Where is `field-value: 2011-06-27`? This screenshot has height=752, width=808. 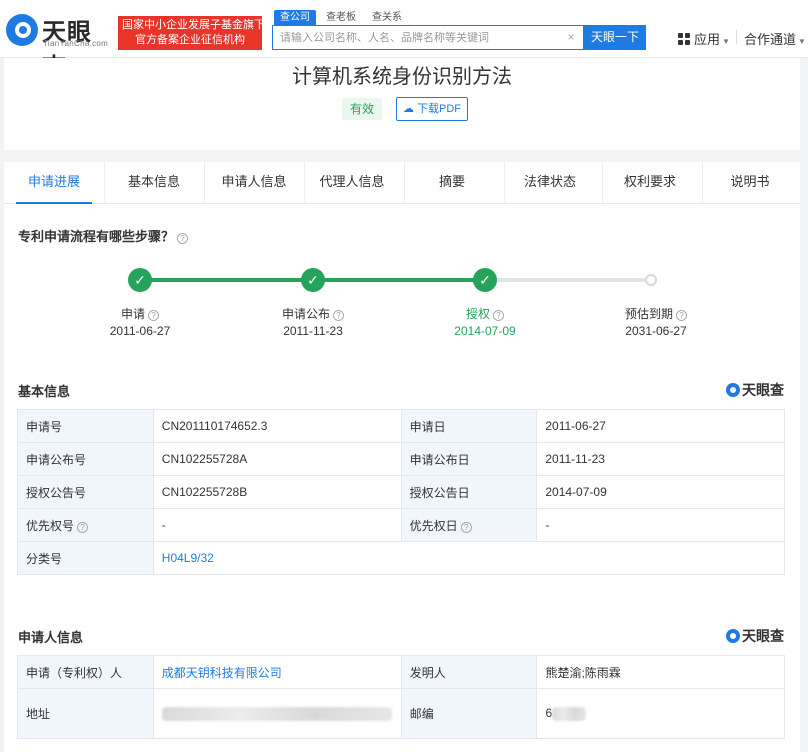
field-value: 2011-06-27 is located at coordinates (660, 426).